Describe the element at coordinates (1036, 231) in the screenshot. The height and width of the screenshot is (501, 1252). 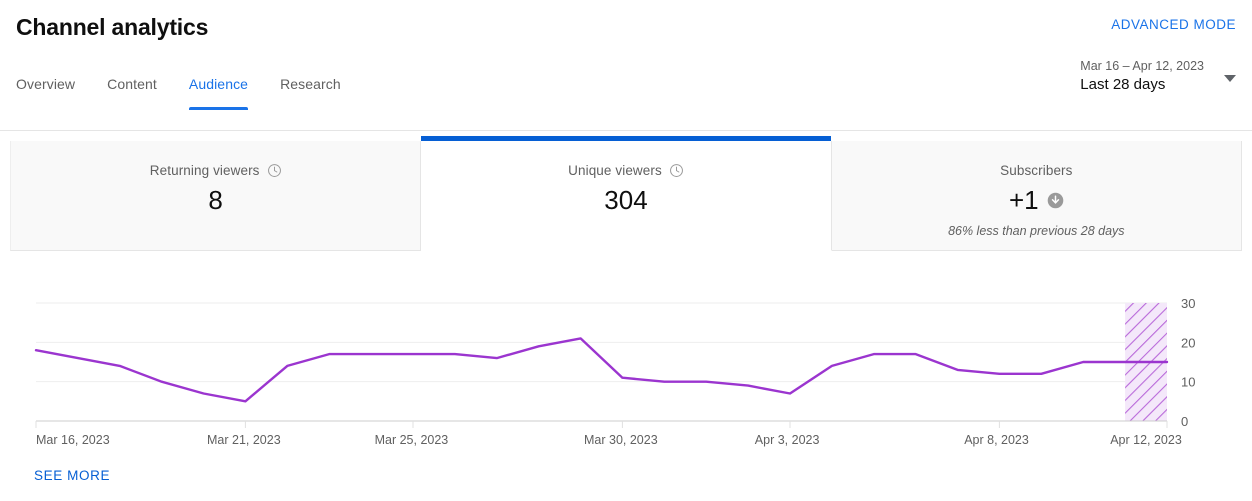
I see `metric-card-delta: 86% less than previous 28 days` at that location.